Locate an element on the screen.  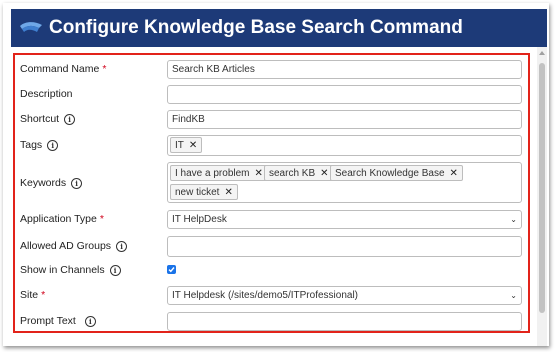
command-name-label: Command Name * is located at coordinates (63, 69).